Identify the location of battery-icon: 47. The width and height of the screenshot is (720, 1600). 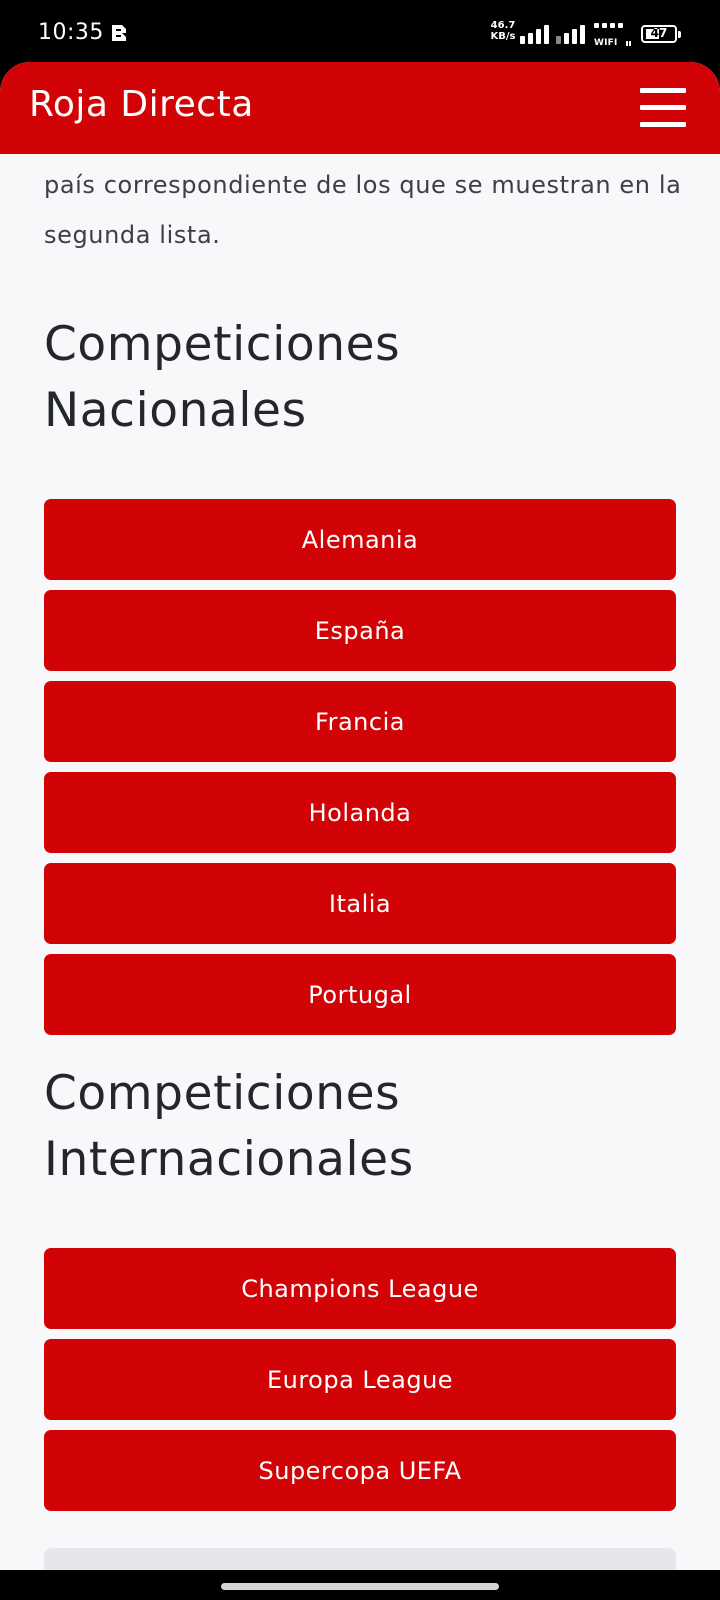
(659, 34).